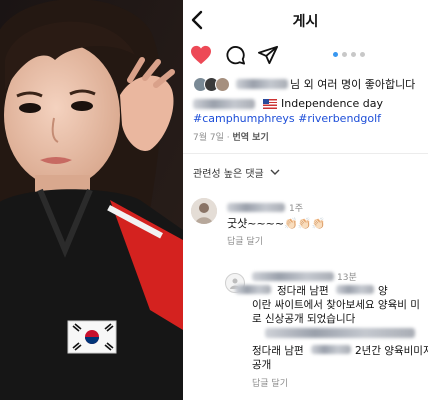  I want to click on share-button, so click(268, 55).